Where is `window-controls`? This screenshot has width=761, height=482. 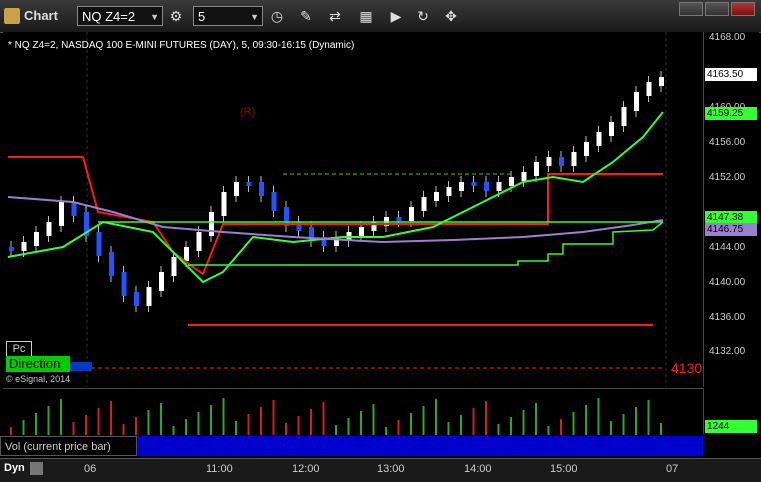
window-controls is located at coordinates (717, 9).